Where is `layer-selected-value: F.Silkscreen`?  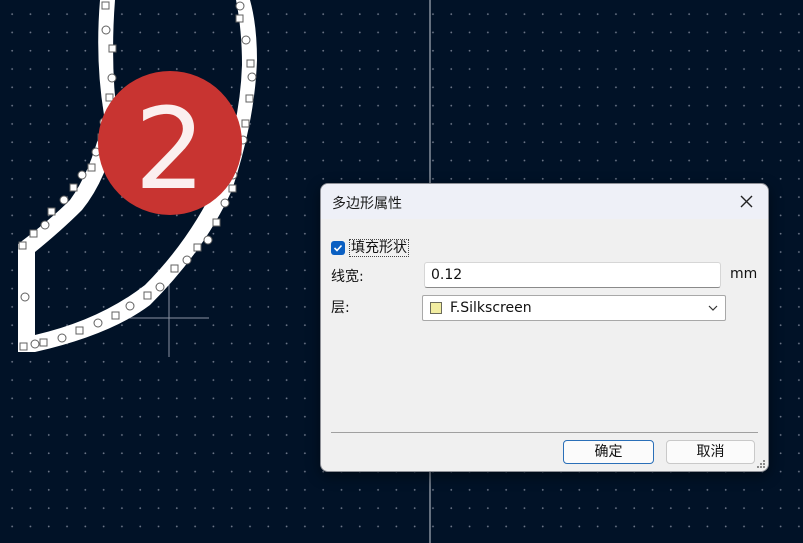
layer-selected-value: F.Silkscreen is located at coordinates (491, 308).